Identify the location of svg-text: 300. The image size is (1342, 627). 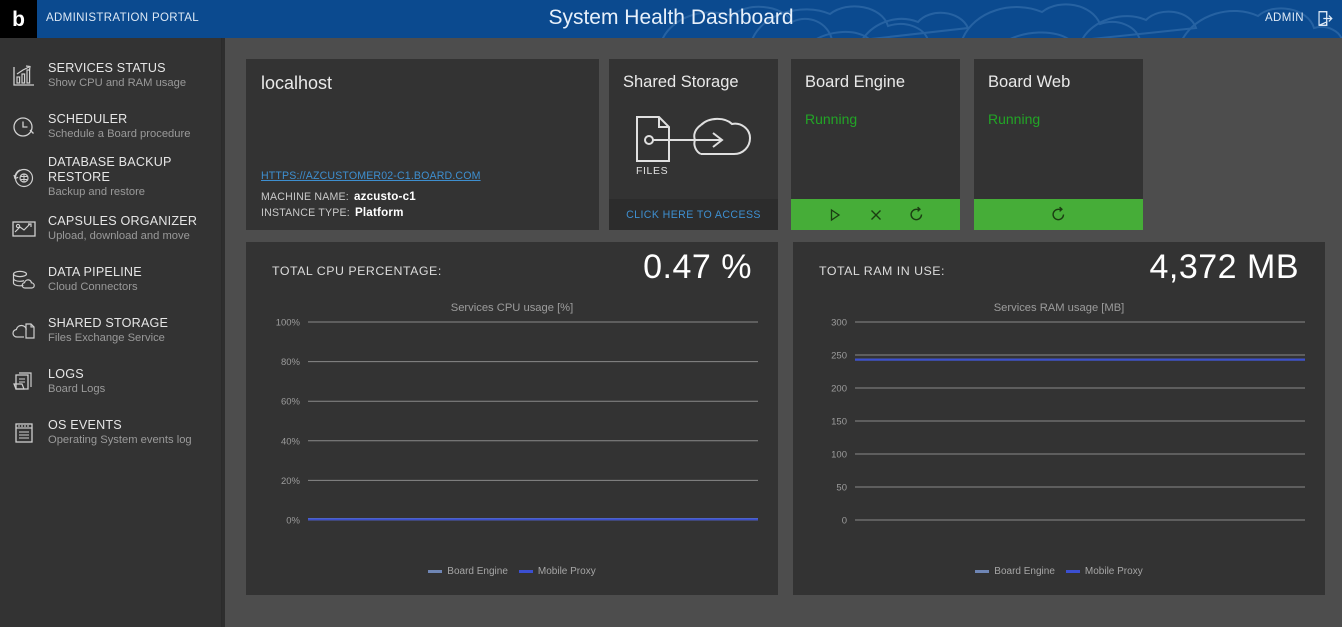
(839, 323).